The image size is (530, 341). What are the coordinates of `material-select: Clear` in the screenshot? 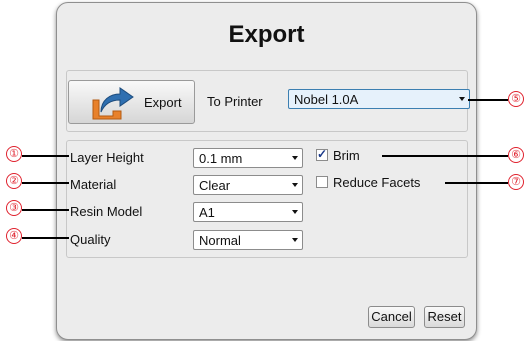 It's located at (248, 185).